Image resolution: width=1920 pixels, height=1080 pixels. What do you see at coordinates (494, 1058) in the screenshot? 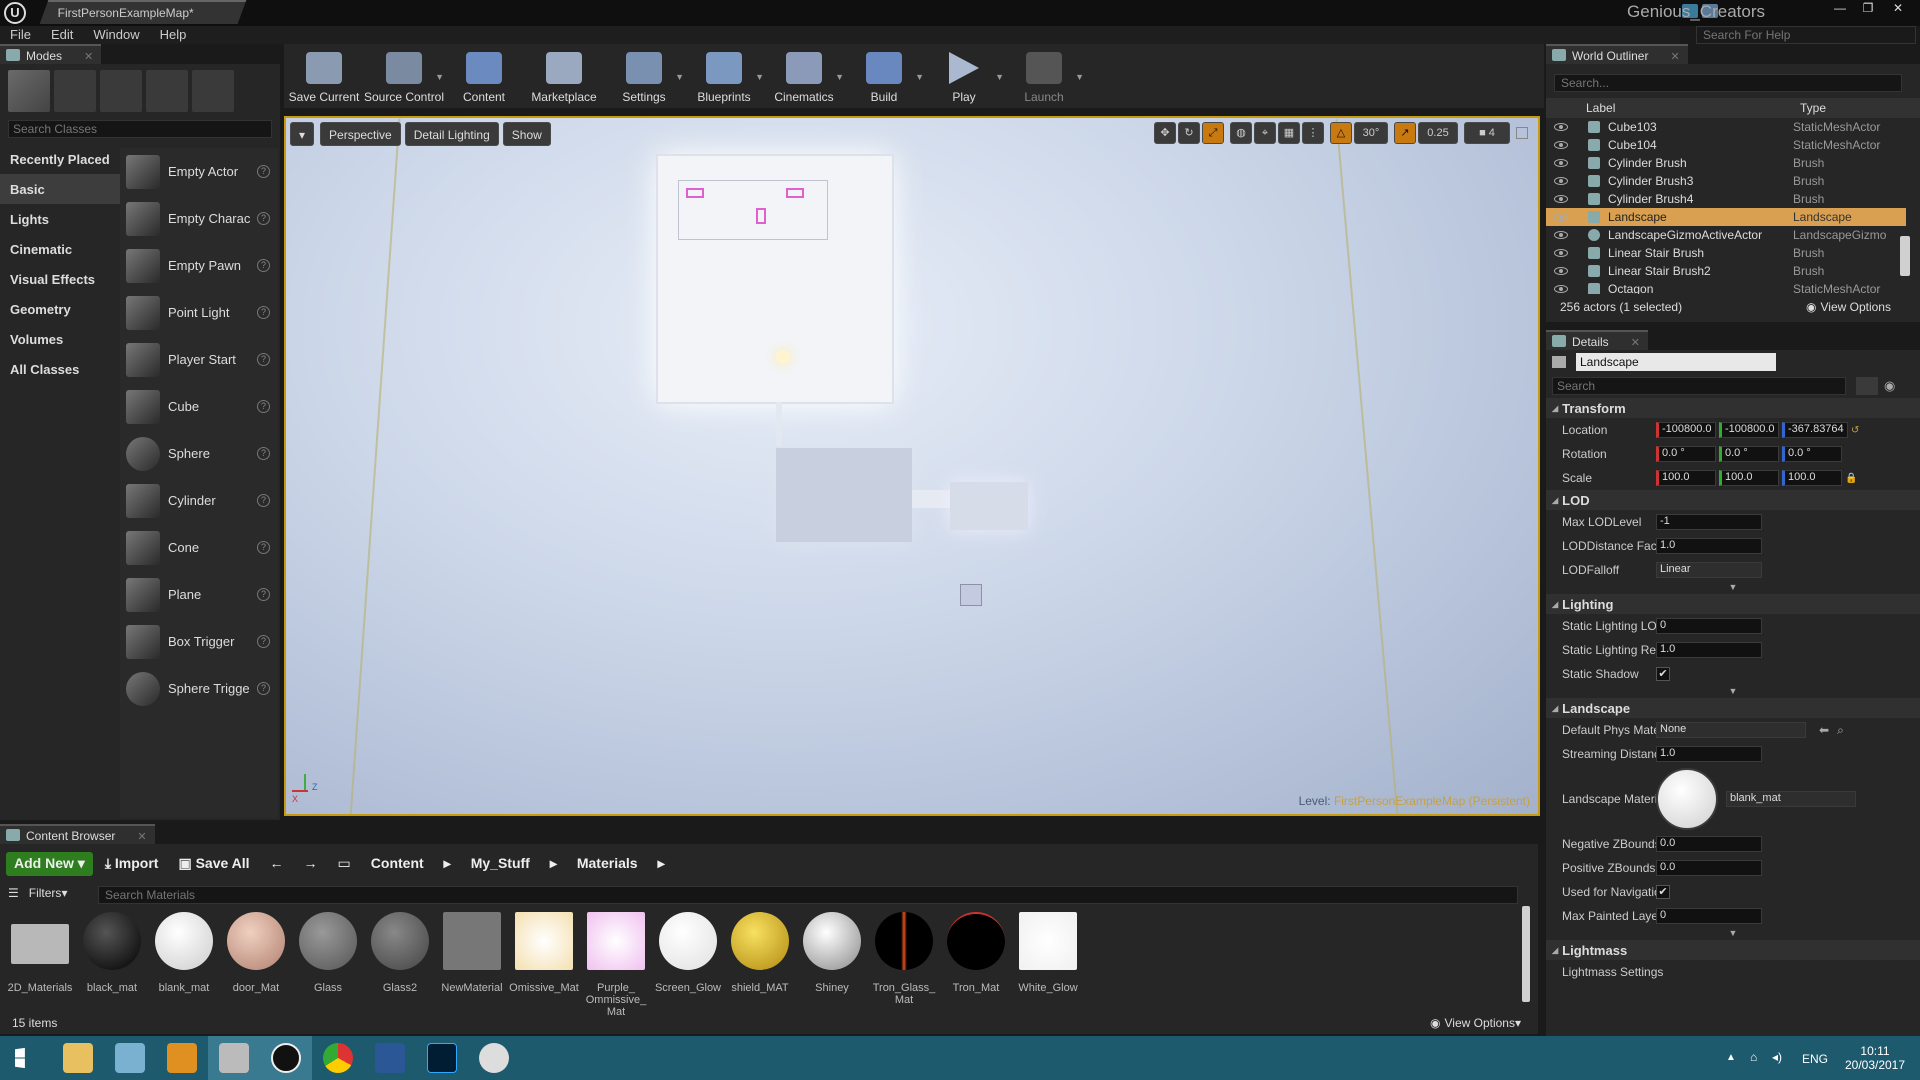
I see `taskbar-paint` at bounding box center [494, 1058].